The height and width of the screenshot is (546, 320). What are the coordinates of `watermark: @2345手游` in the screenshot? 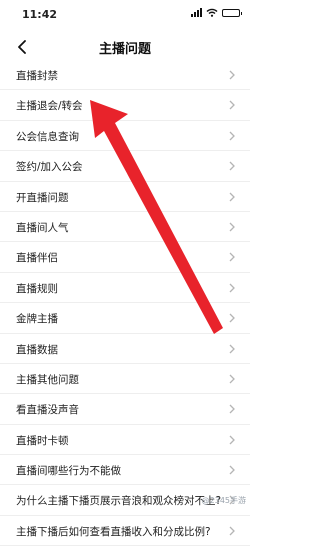 It's located at (223, 500).